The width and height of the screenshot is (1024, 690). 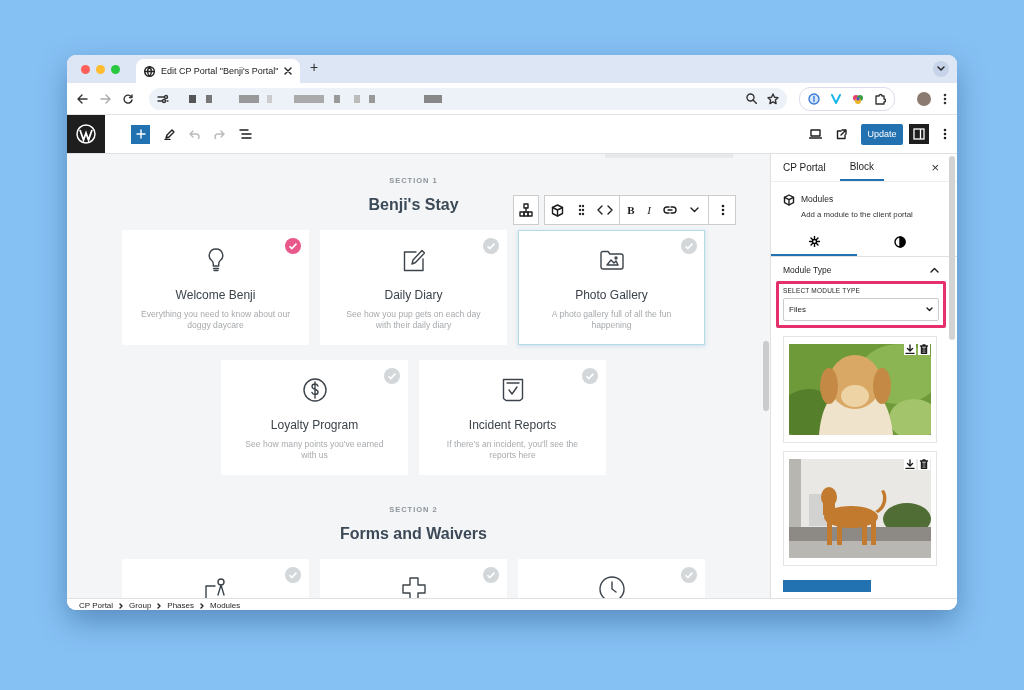 I want to click on section-title: Benji's Stay, so click(x=413, y=205).